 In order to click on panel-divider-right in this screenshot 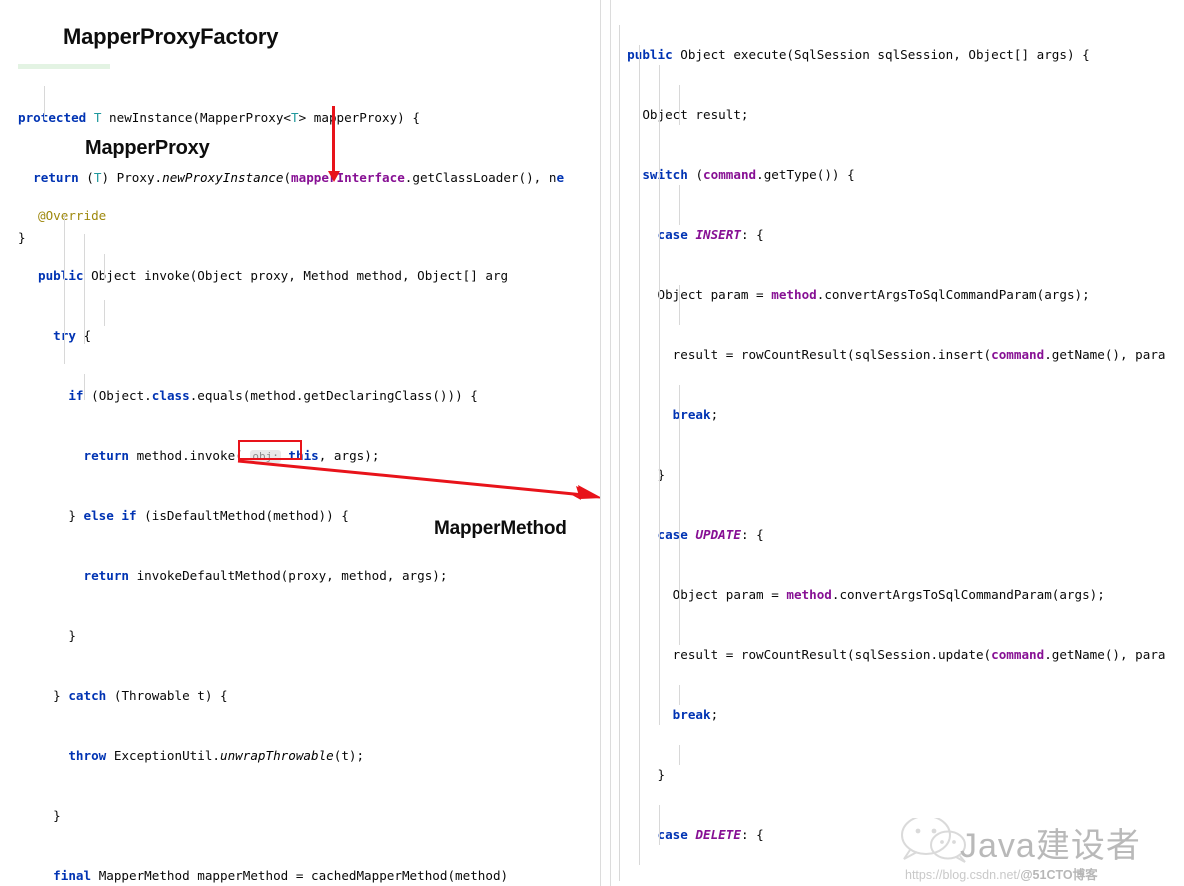, I will do `click(610, 443)`.